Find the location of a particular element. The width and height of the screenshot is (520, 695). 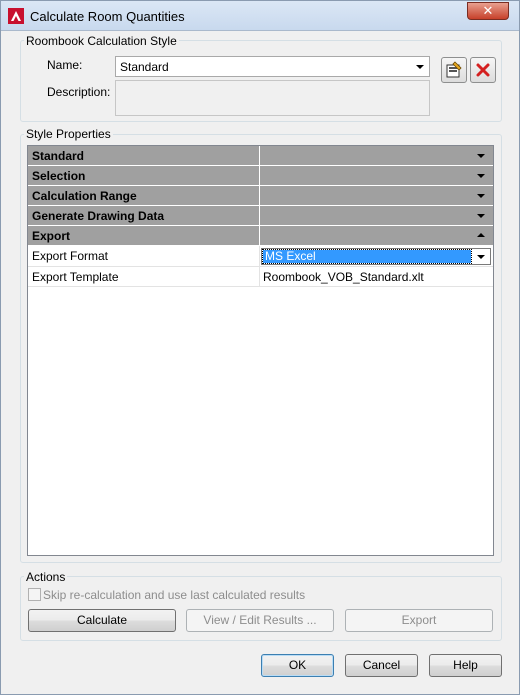

style-group-label: Roombook Calculation Style is located at coordinates (101, 41).